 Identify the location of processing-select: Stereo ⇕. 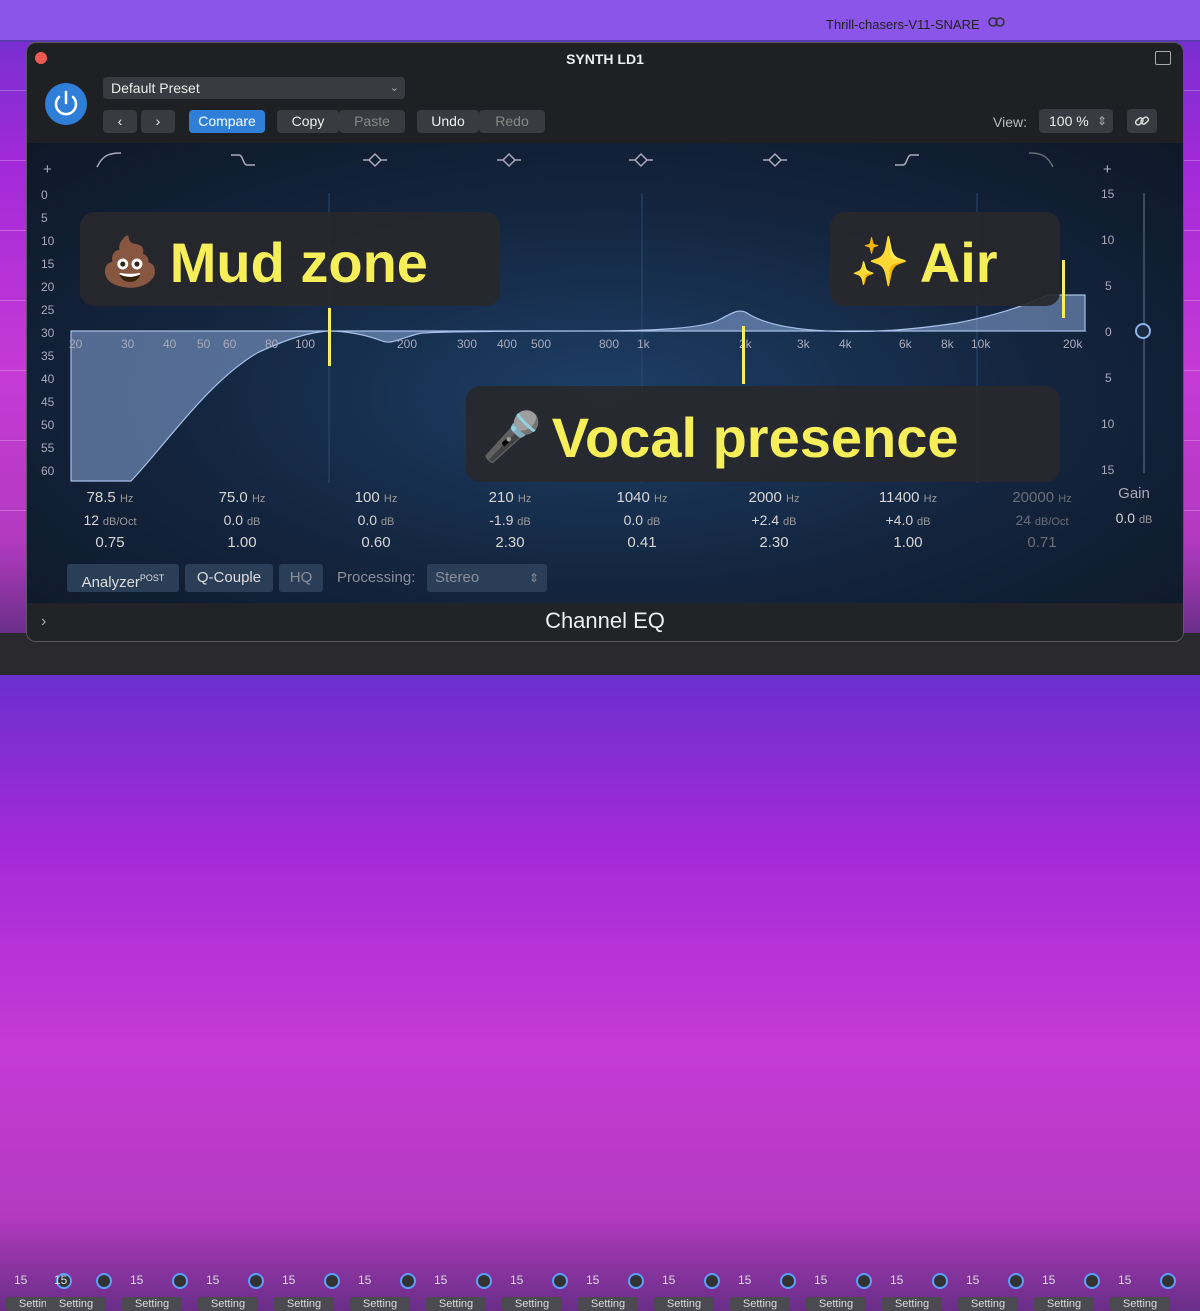
(487, 578).